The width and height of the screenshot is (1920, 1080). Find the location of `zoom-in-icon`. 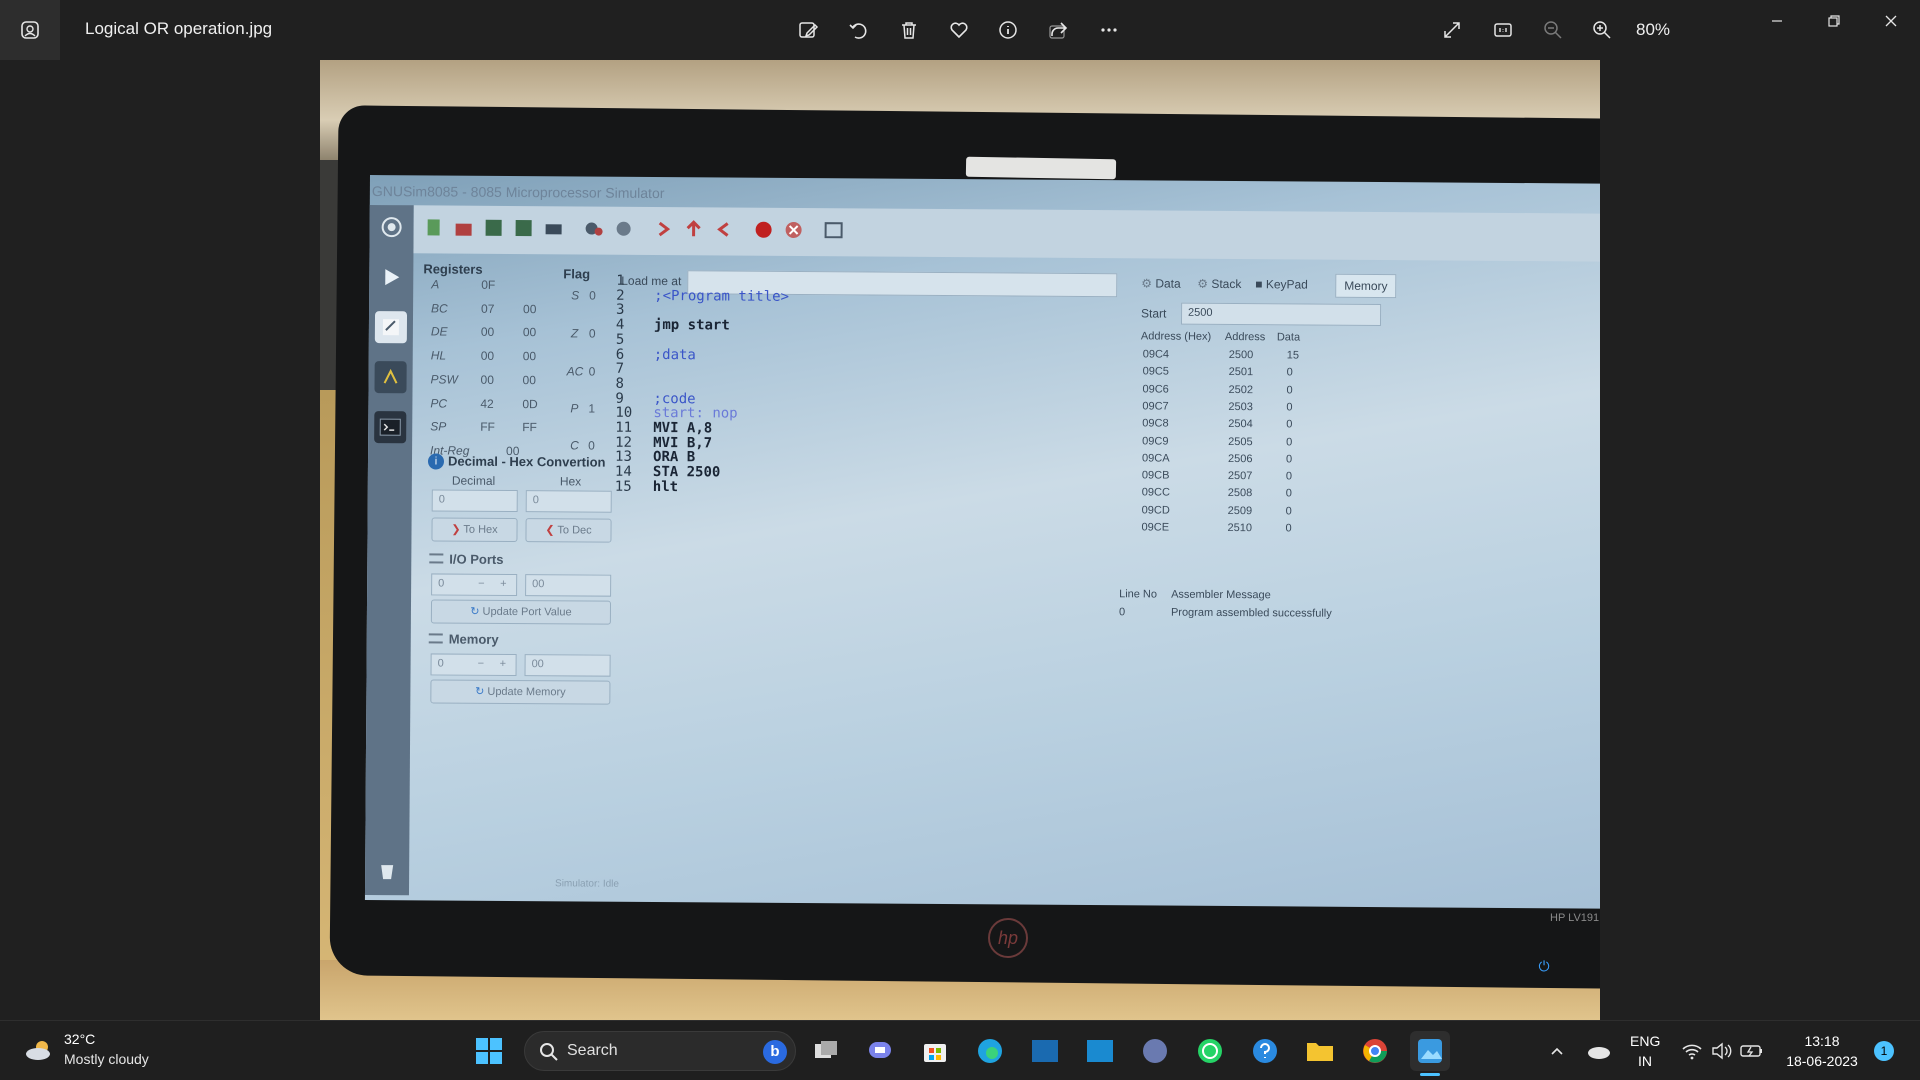

zoom-in-icon is located at coordinates (1602, 30).